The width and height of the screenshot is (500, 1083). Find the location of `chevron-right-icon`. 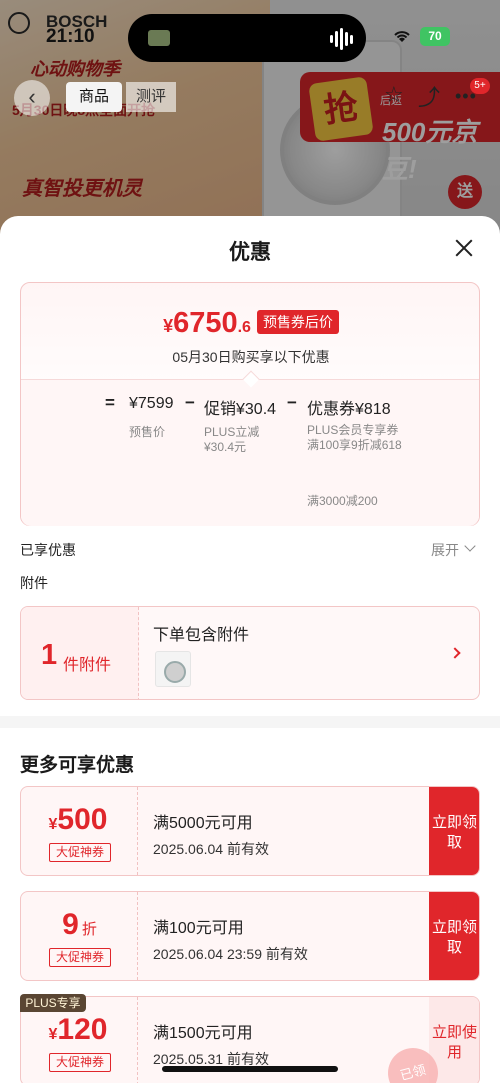

chevron-right-icon is located at coordinates (455, 653).